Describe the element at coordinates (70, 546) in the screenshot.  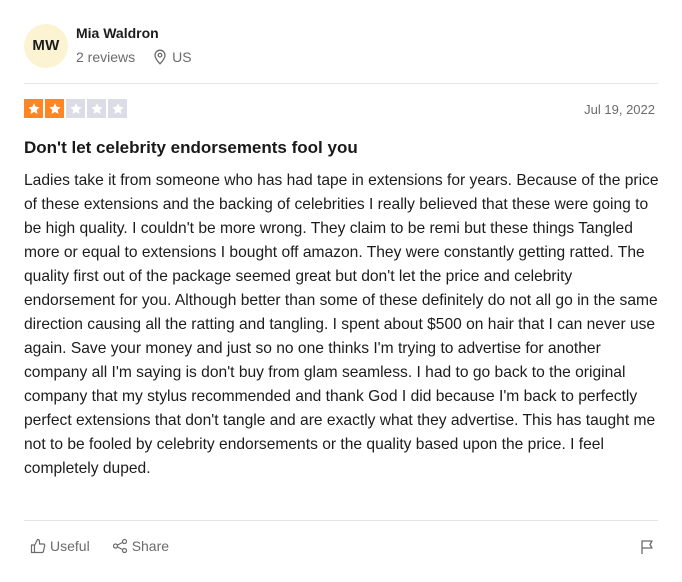
I see `useful-label: Useful` at that location.